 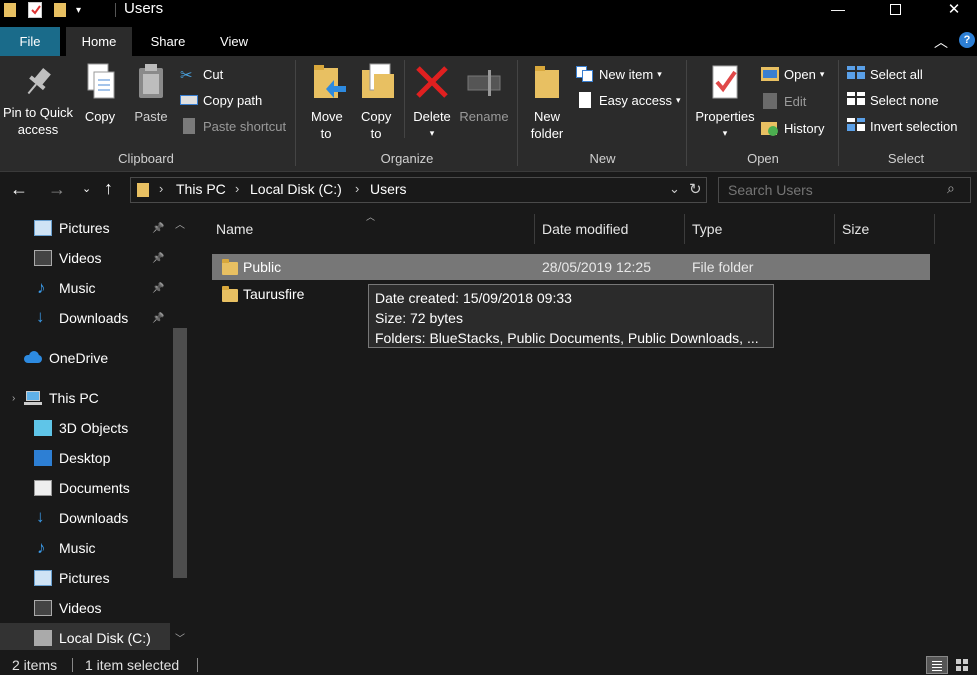 I want to click on scroll-down-icon: ﹀, so click(x=180, y=637).